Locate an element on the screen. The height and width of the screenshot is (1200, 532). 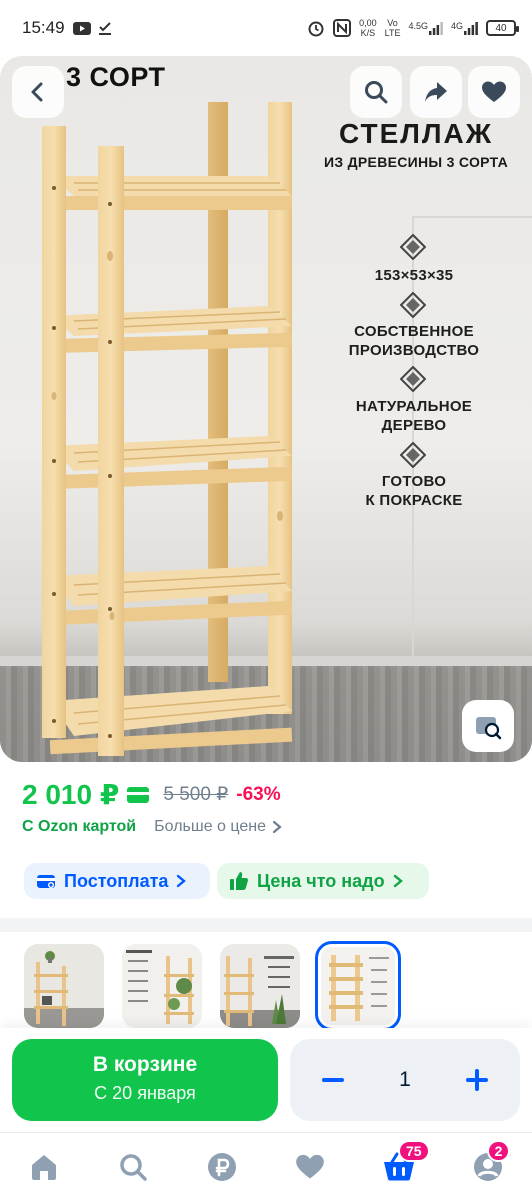
decrease-button is located at coordinates (333, 1080).